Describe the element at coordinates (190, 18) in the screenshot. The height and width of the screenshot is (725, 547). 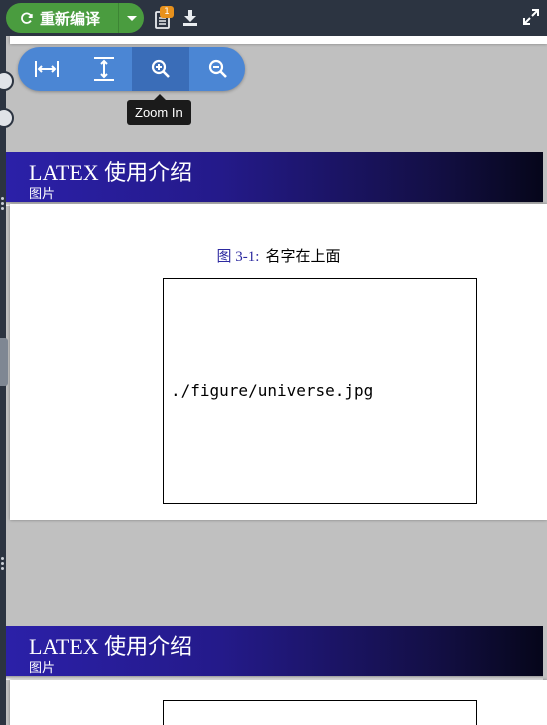
I see `download-icon` at that location.